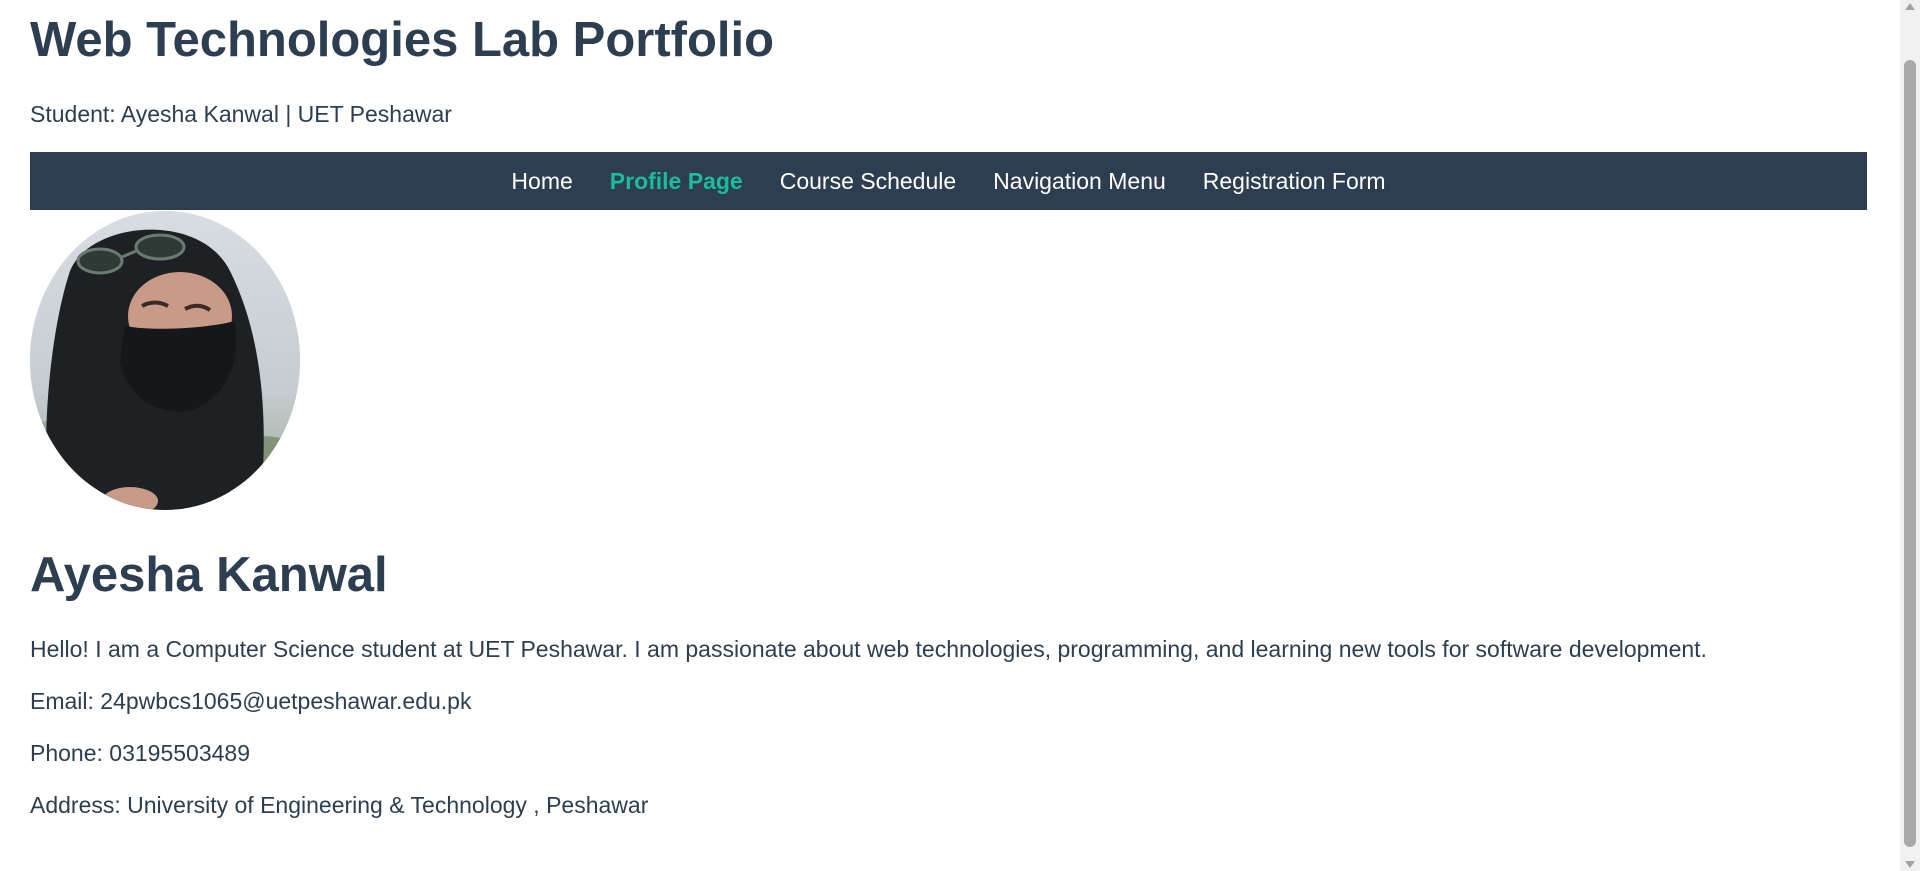 Image resolution: width=1920 pixels, height=871 pixels. Describe the element at coordinates (241, 114) in the screenshot. I see `site-subtitle: Student: Ayesha Kanwal | UET Peshawar` at that location.